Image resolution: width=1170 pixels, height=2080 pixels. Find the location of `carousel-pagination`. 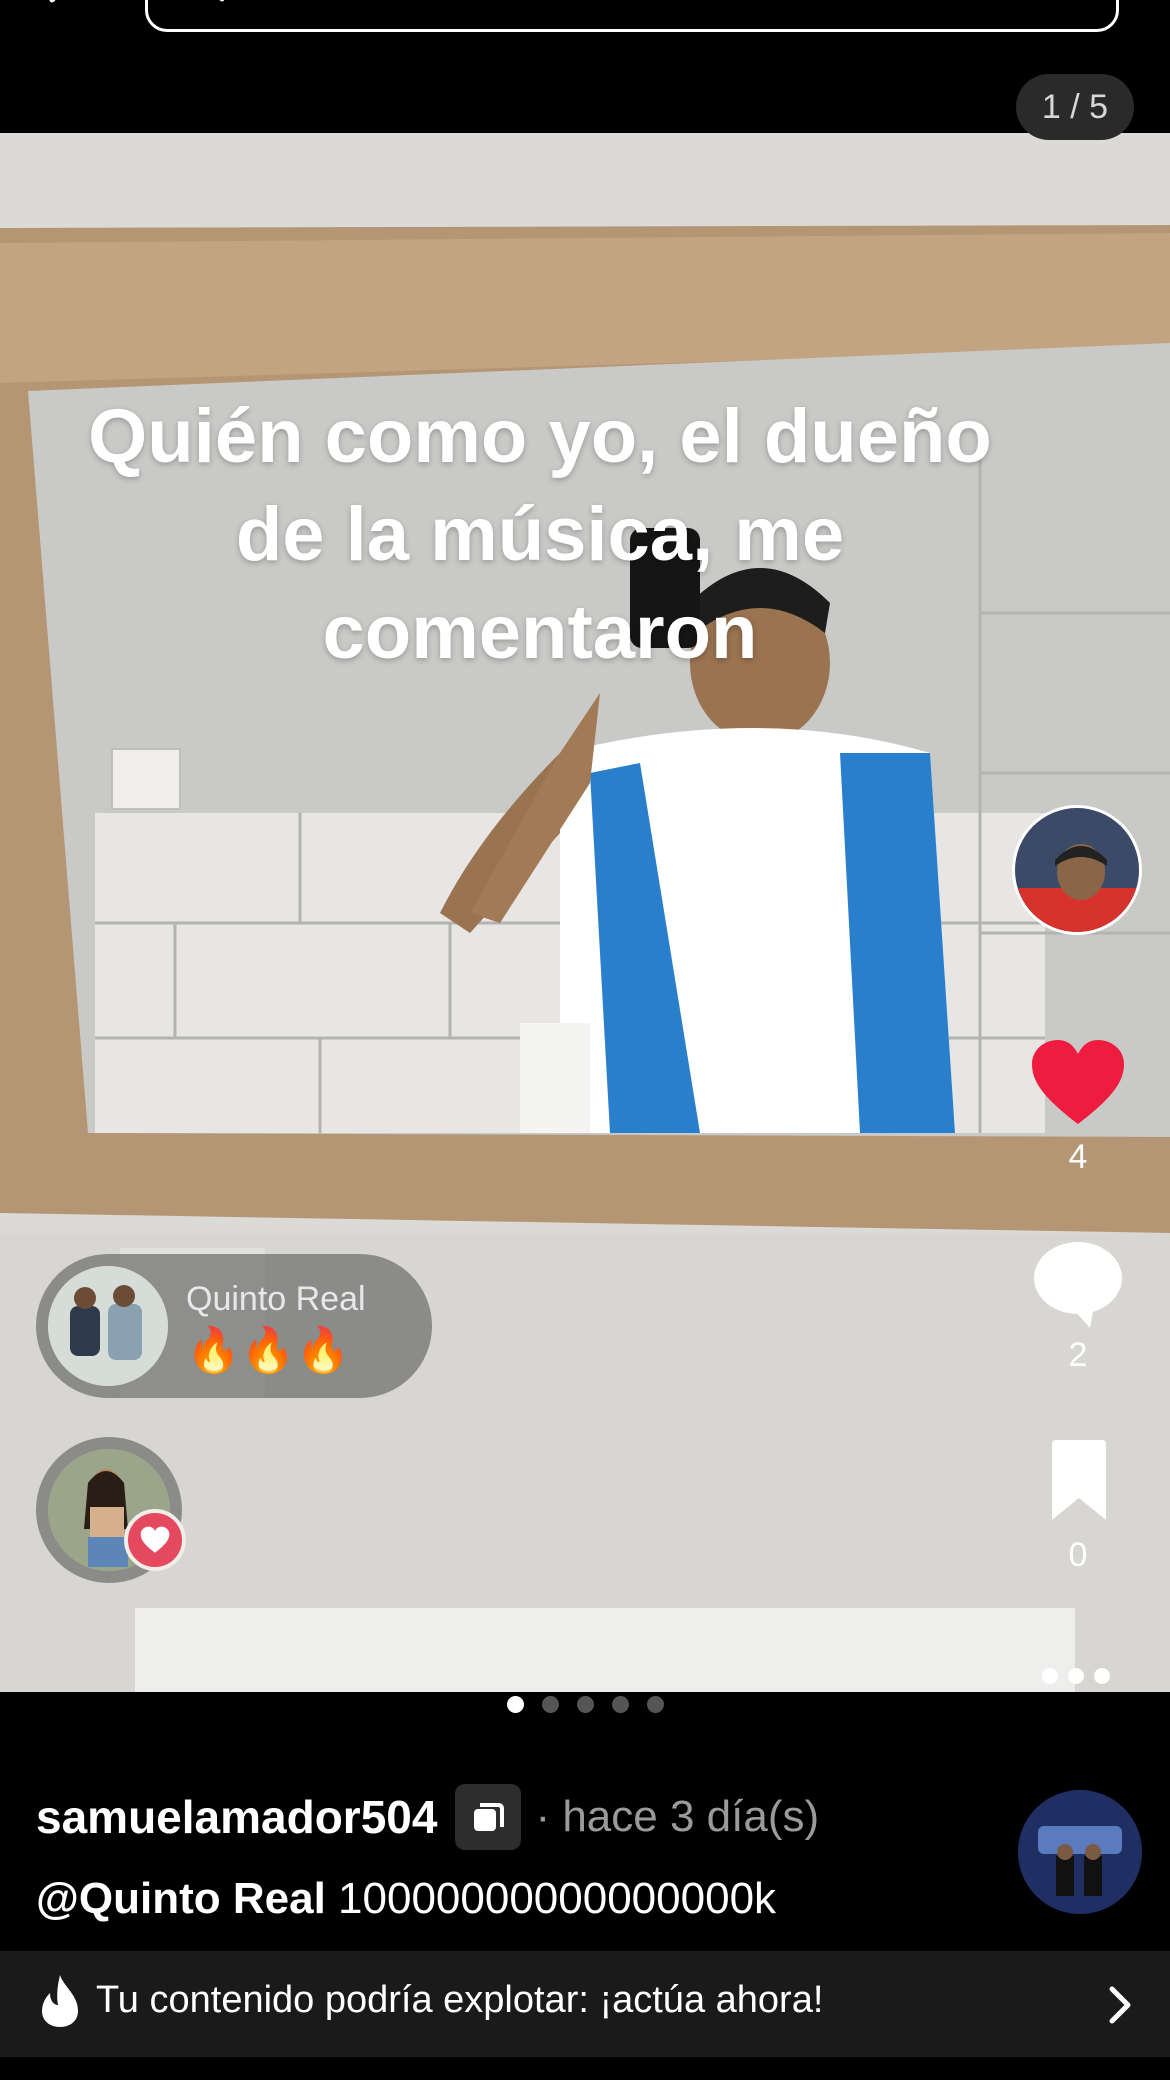

carousel-pagination is located at coordinates (585, 1707).